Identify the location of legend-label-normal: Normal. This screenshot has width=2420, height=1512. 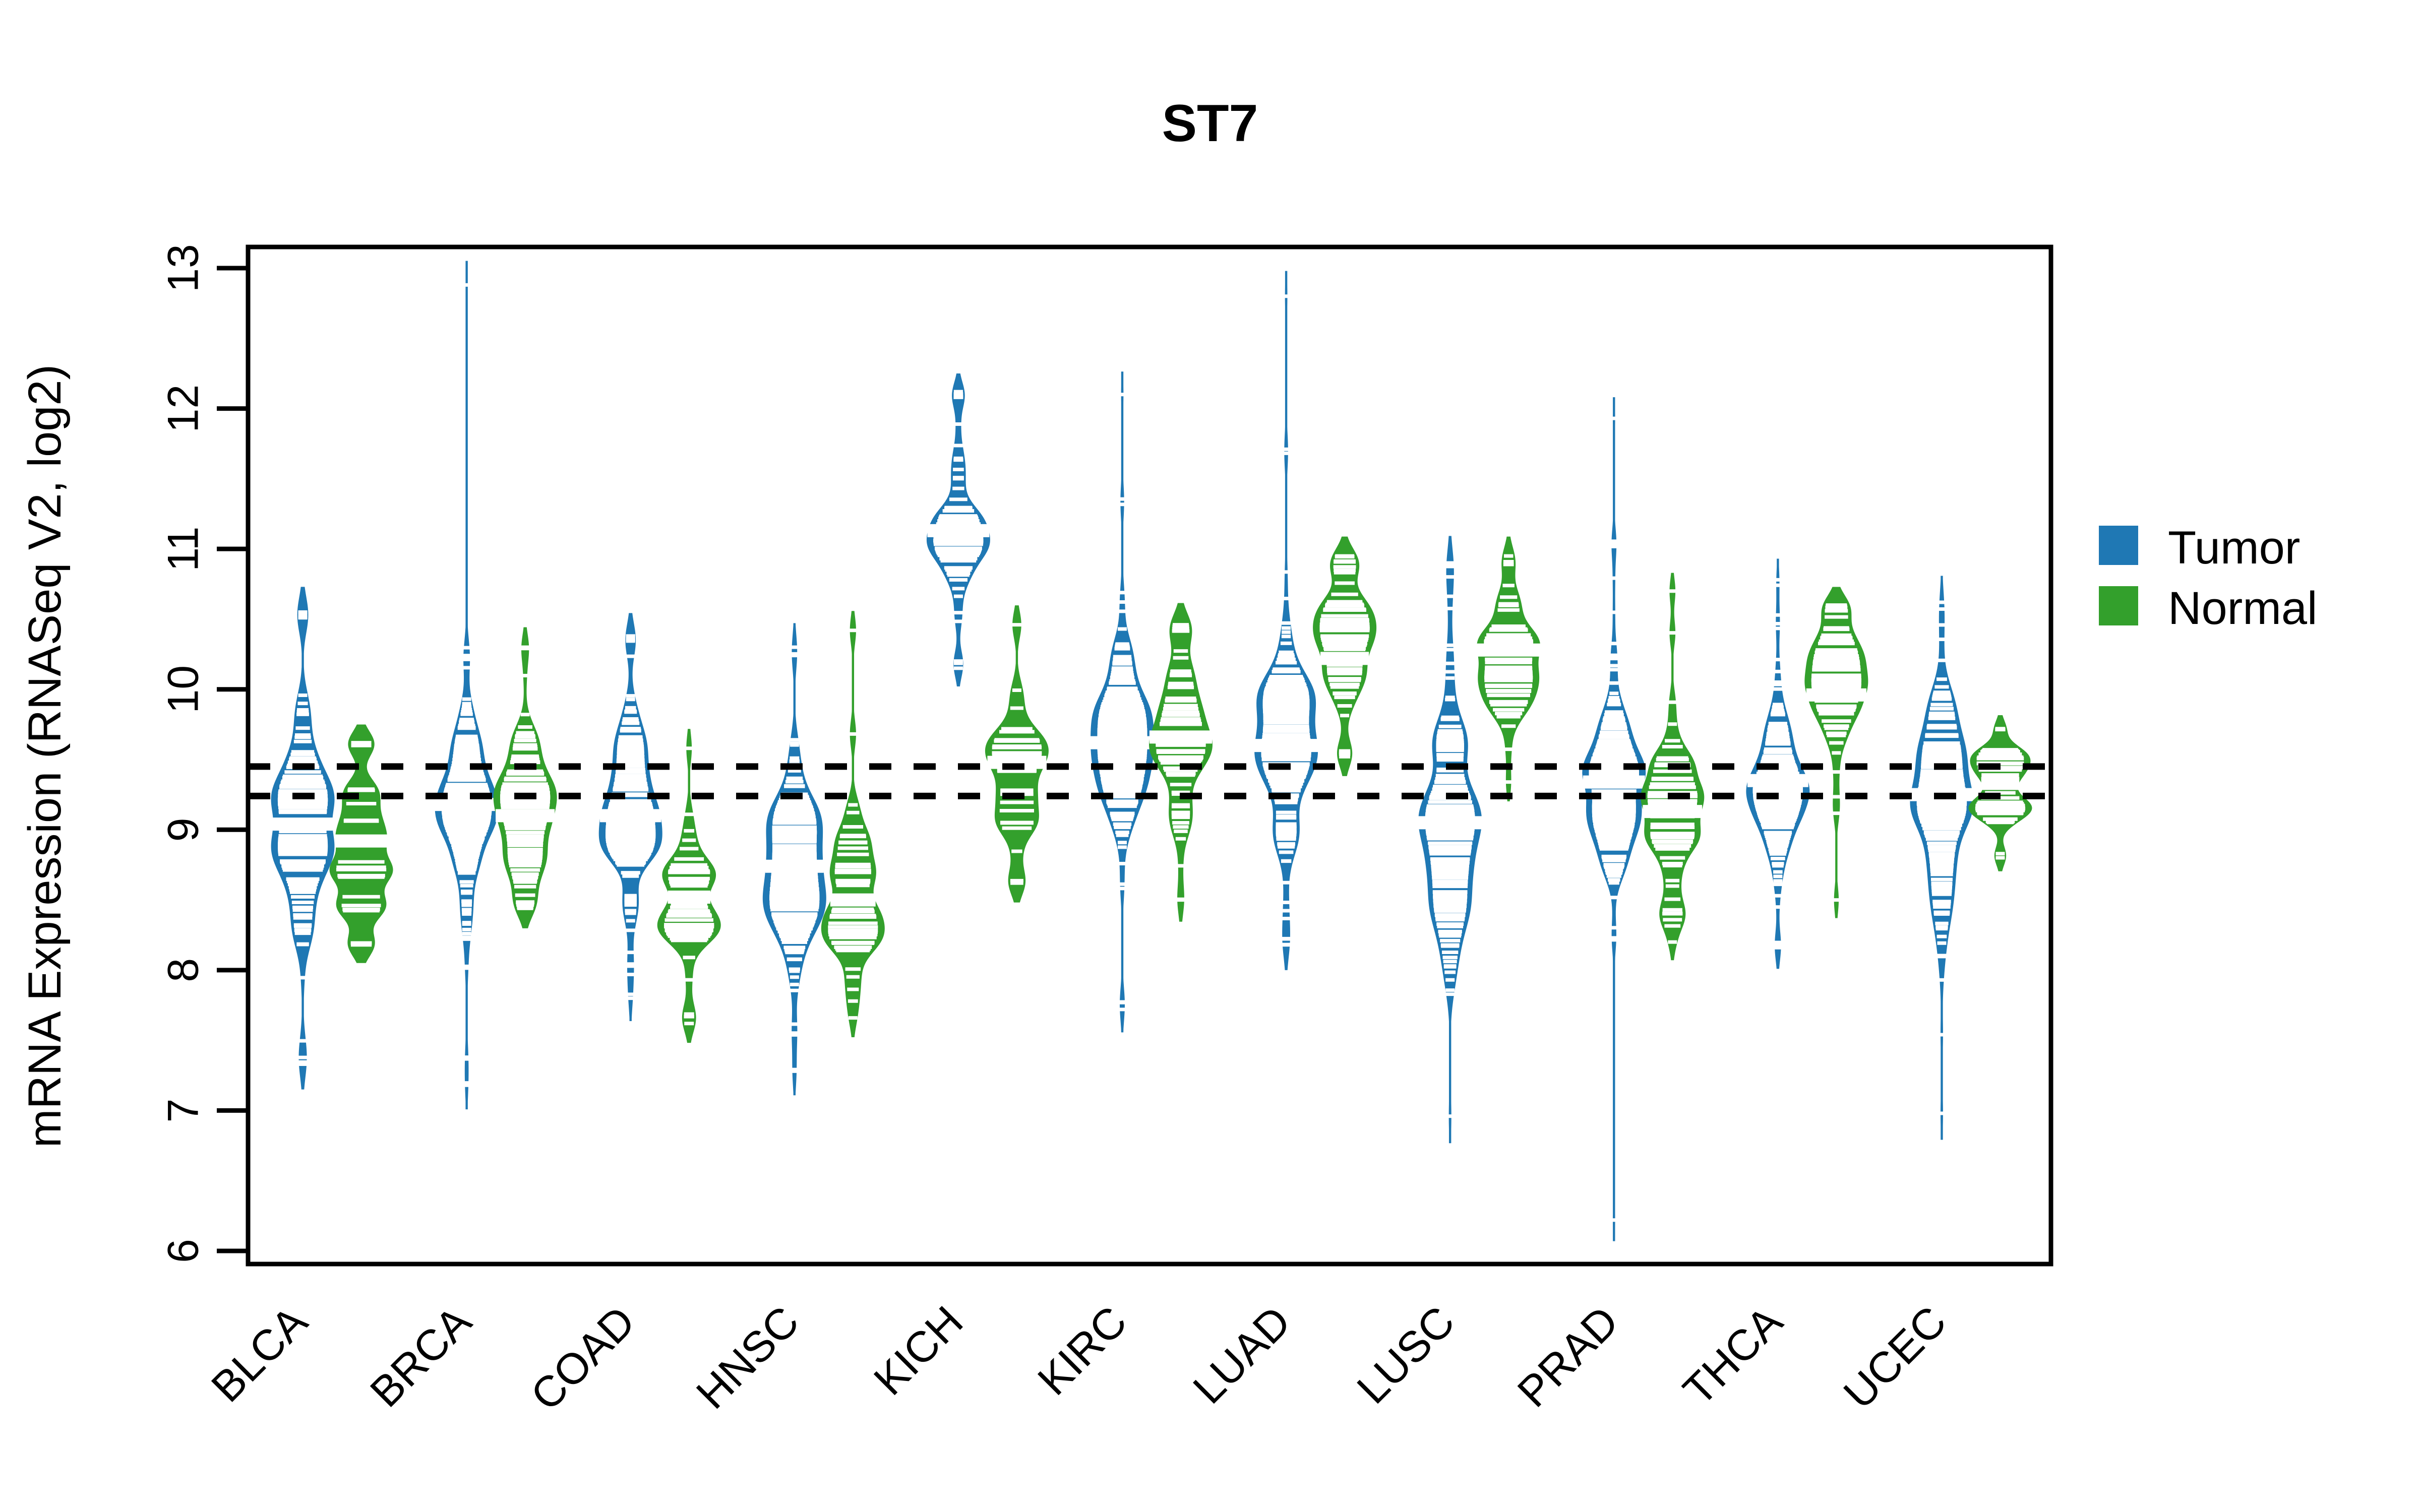
(2242, 608).